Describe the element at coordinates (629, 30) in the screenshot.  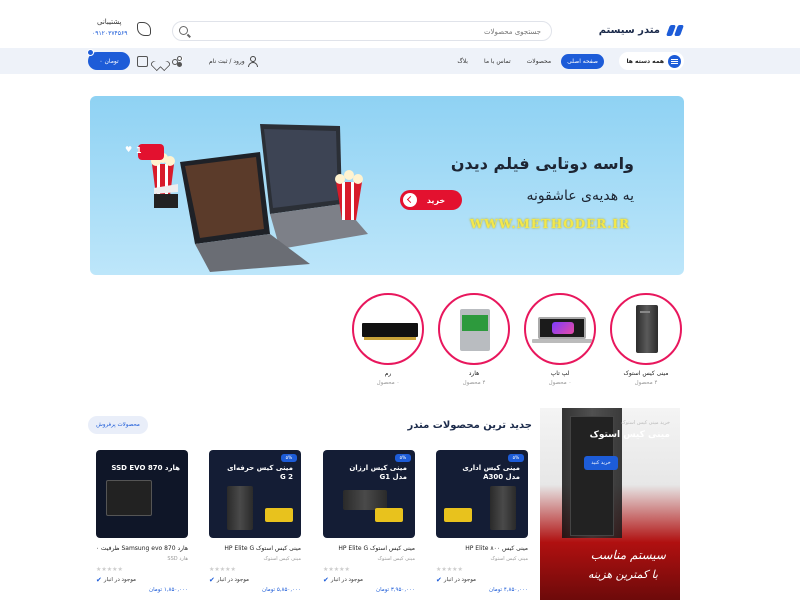
I see `logo-text: متدر سیستم` at that location.